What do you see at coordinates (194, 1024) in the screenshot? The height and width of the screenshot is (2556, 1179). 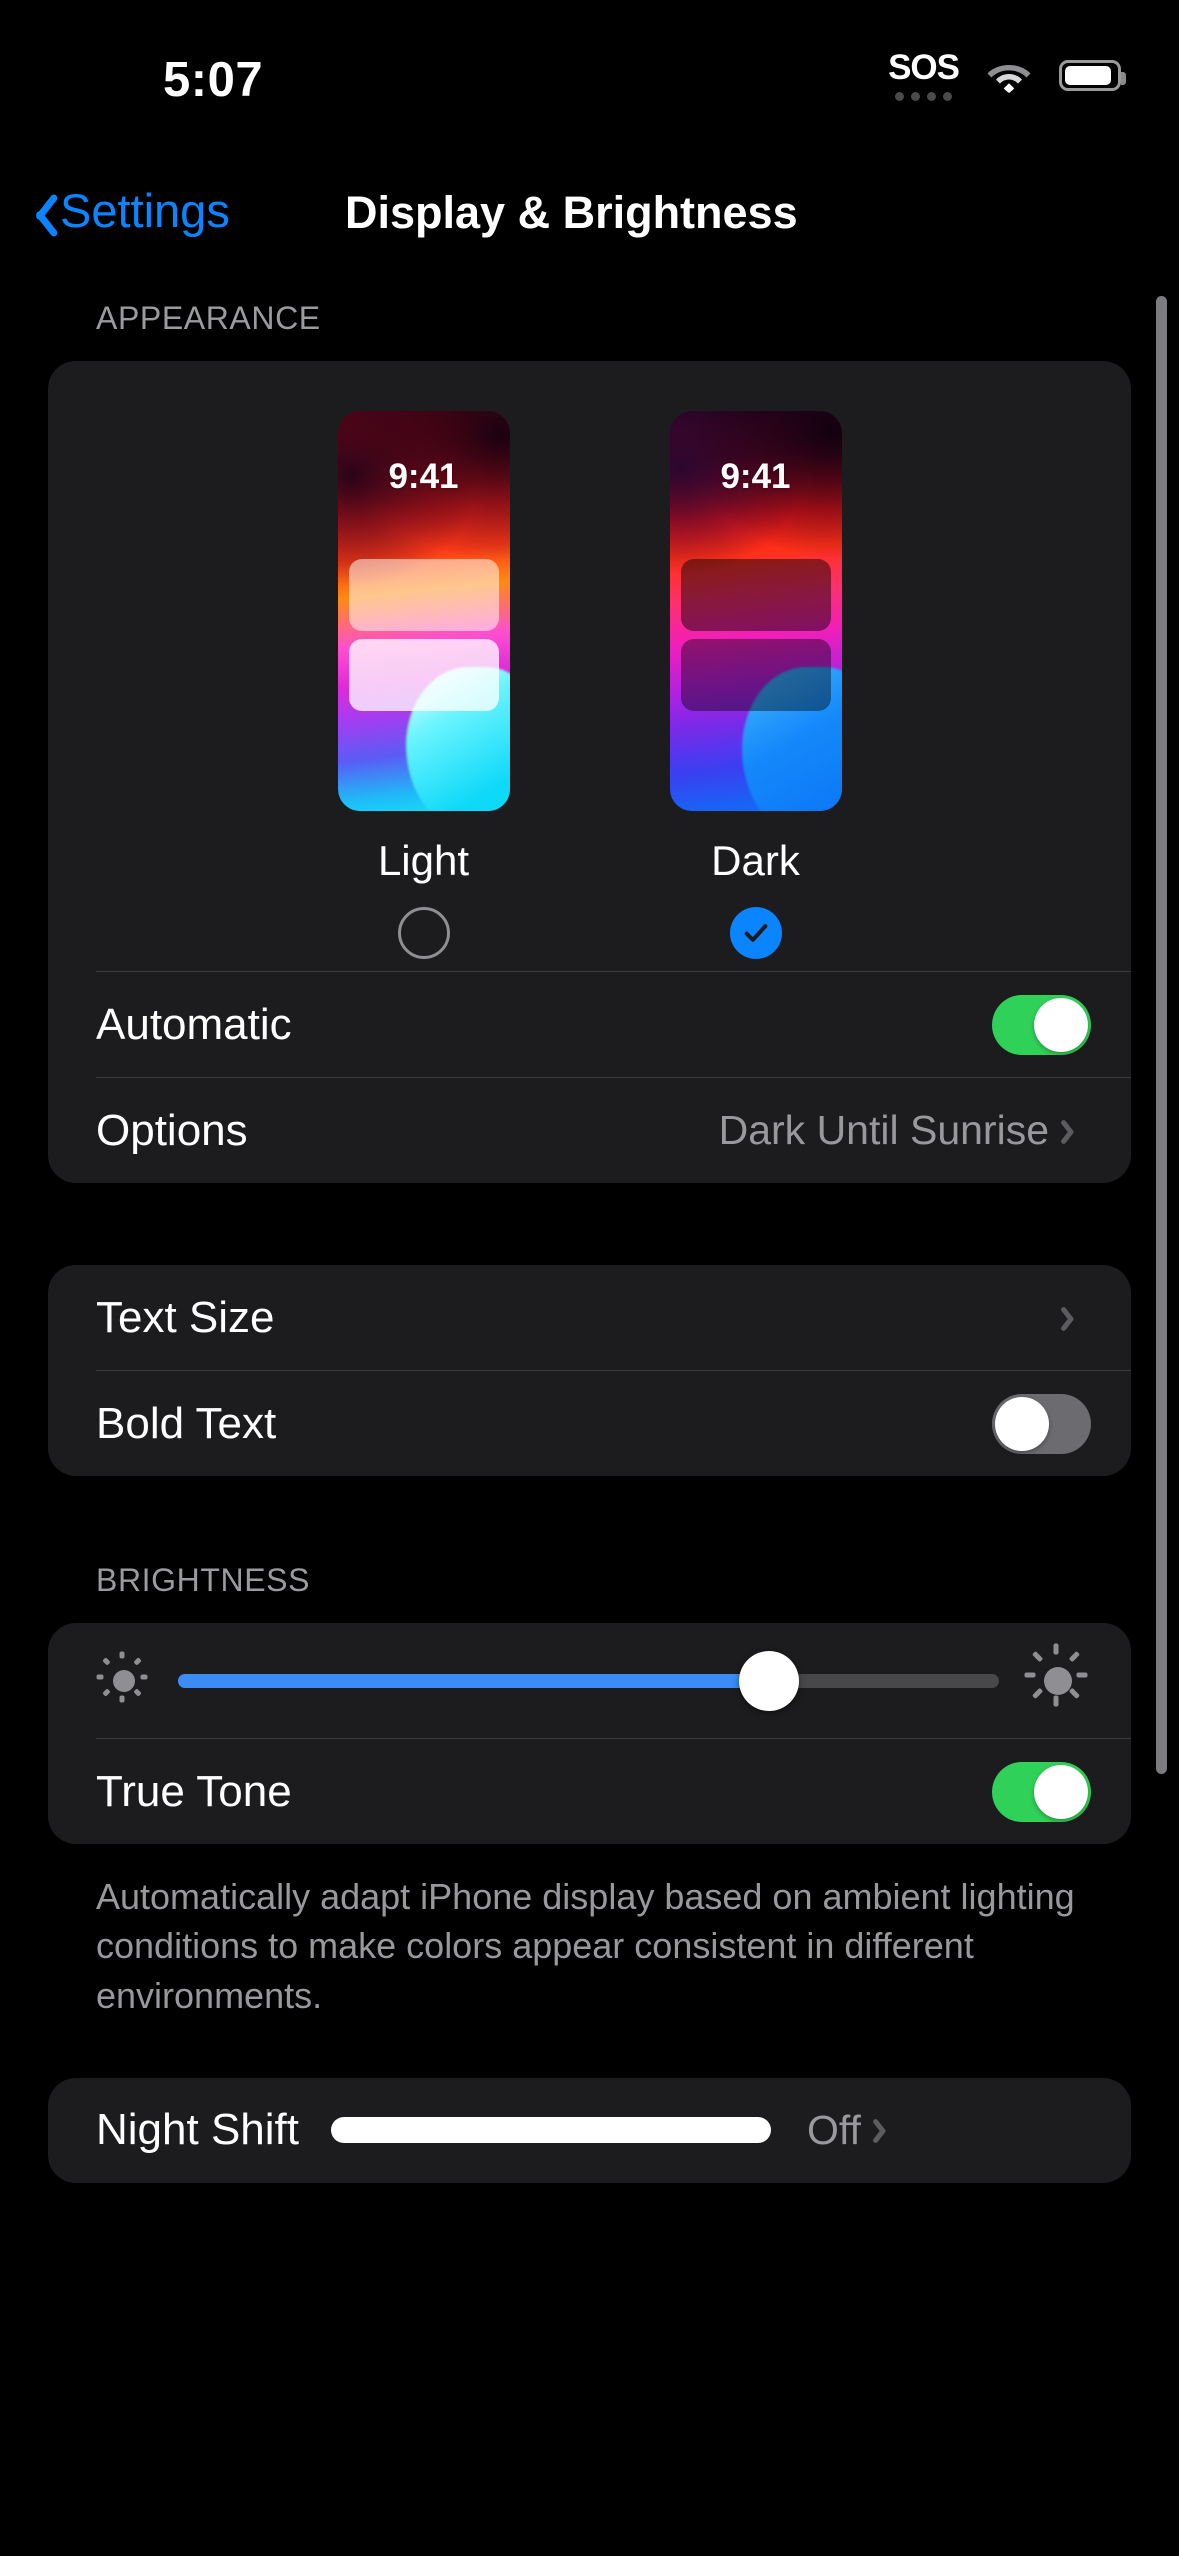 I see `automatic-label: Automatic` at bounding box center [194, 1024].